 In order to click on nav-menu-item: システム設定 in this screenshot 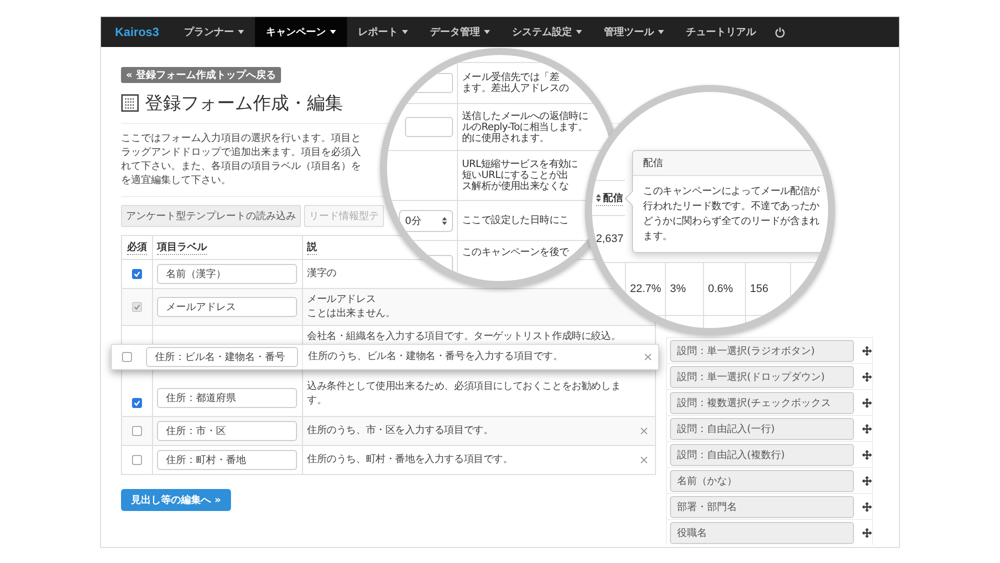, I will do `click(547, 32)`.